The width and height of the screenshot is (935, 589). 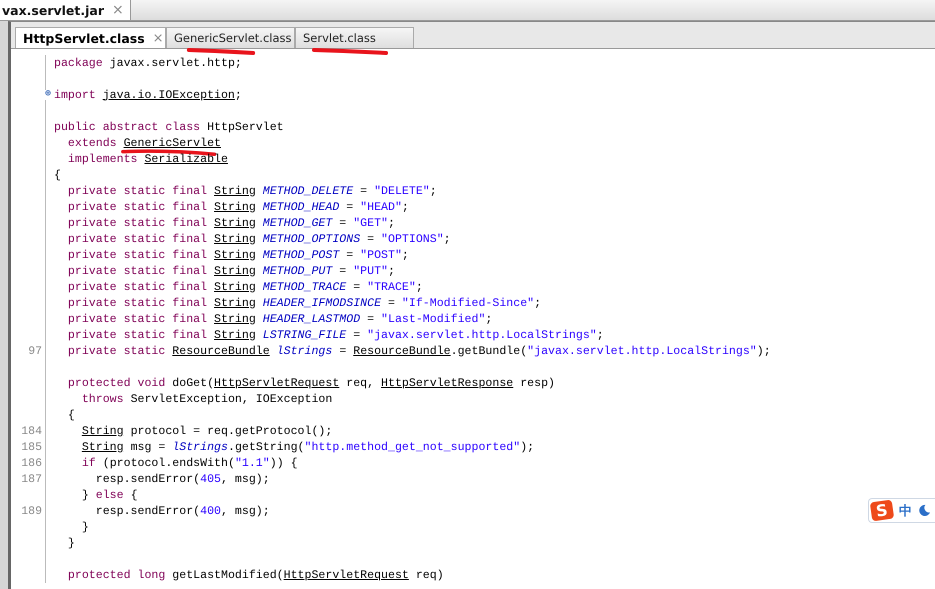 What do you see at coordinates (279, 319) in the screenshot?
I see `code-line: private static final String HEADER_LASTMOD = "Last-Modified";` at bounding box center [279, 319].